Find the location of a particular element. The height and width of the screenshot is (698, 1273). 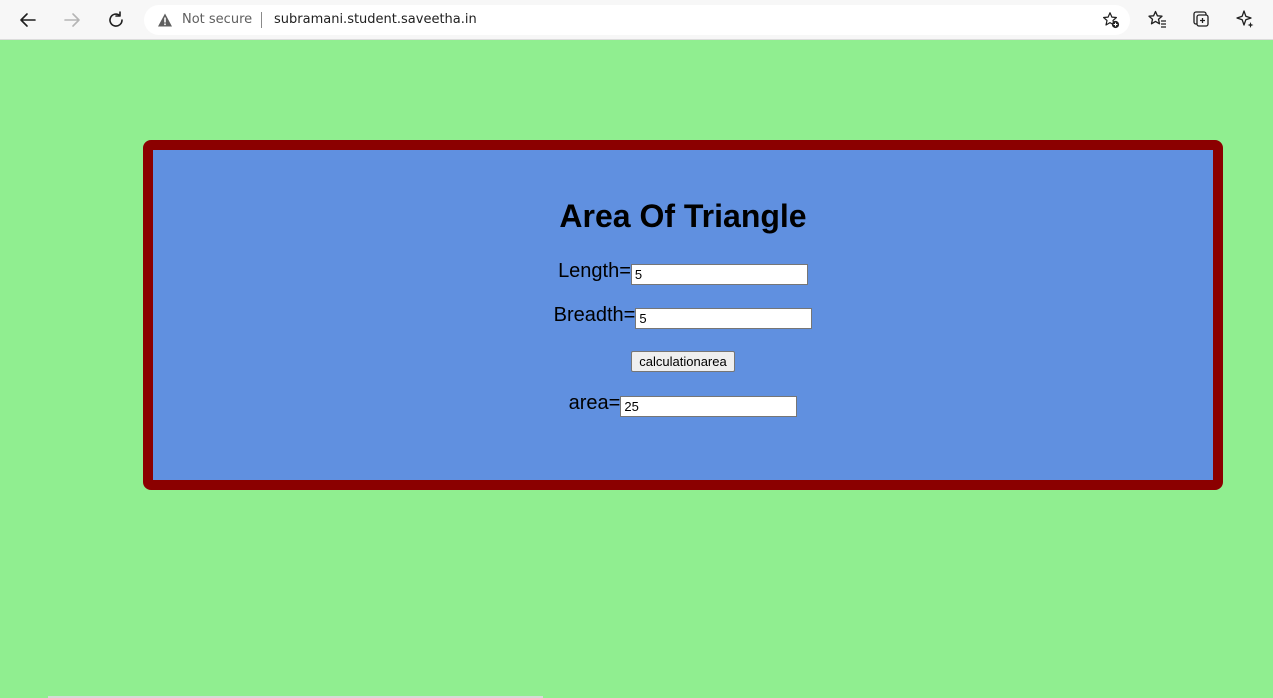

forward-button is located at coordinates (72, 20).